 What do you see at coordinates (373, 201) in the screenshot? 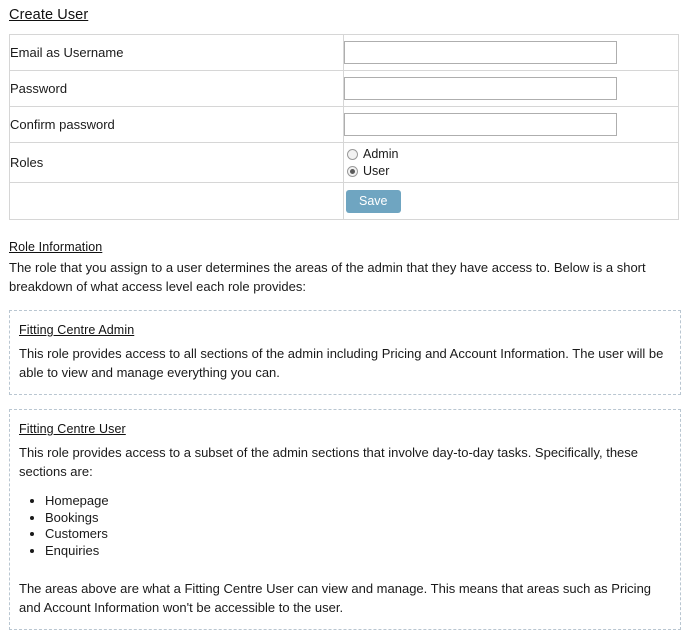
I see `save-button: Save` at bounding box center [373, 201].